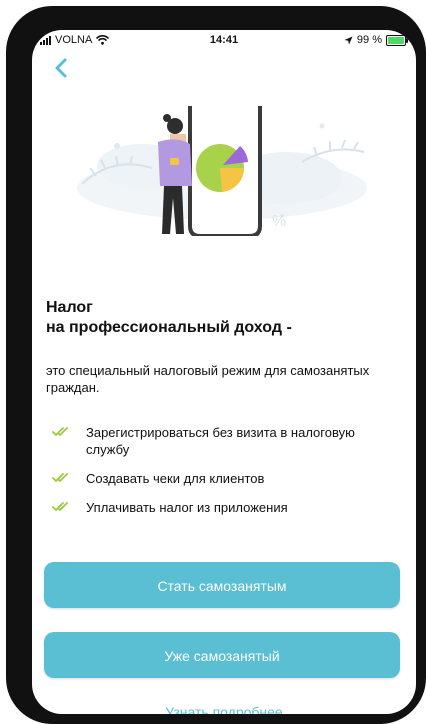  What do you see at coordinates (221, 318) in the screenshot?
I see `page-title: Налог на профессиональный доход -` at bounding box center [221, 318].